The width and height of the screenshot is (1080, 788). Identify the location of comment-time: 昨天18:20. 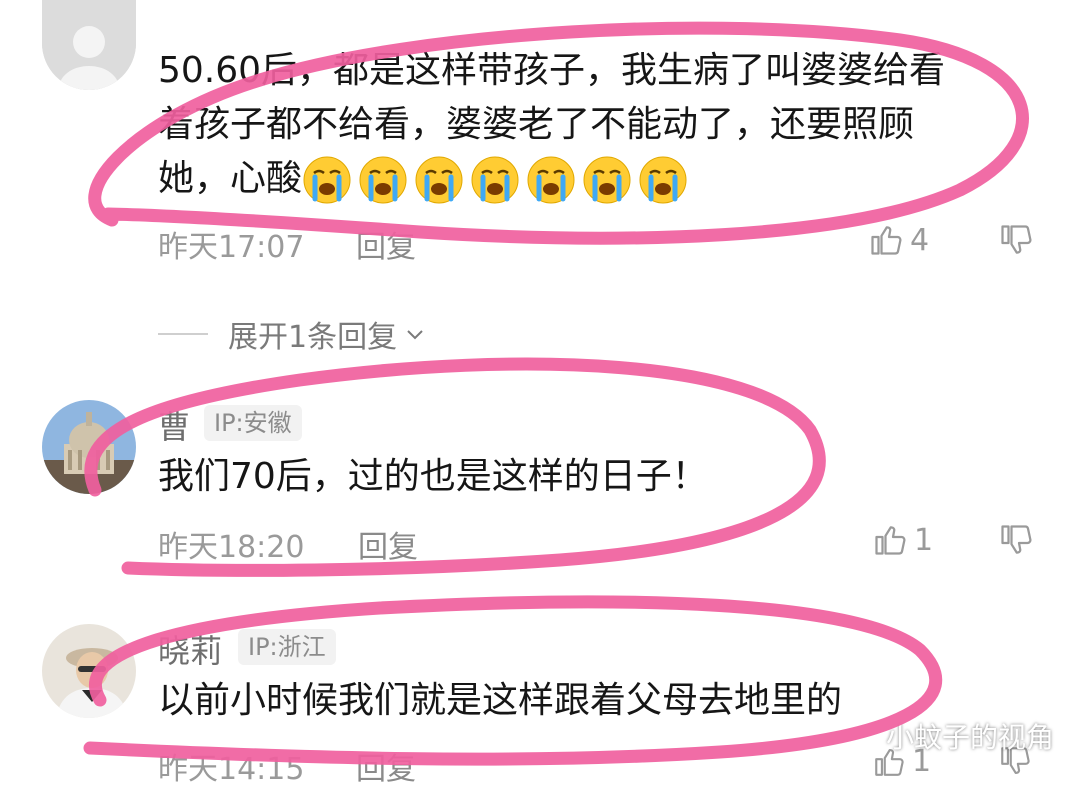
(231, 547).